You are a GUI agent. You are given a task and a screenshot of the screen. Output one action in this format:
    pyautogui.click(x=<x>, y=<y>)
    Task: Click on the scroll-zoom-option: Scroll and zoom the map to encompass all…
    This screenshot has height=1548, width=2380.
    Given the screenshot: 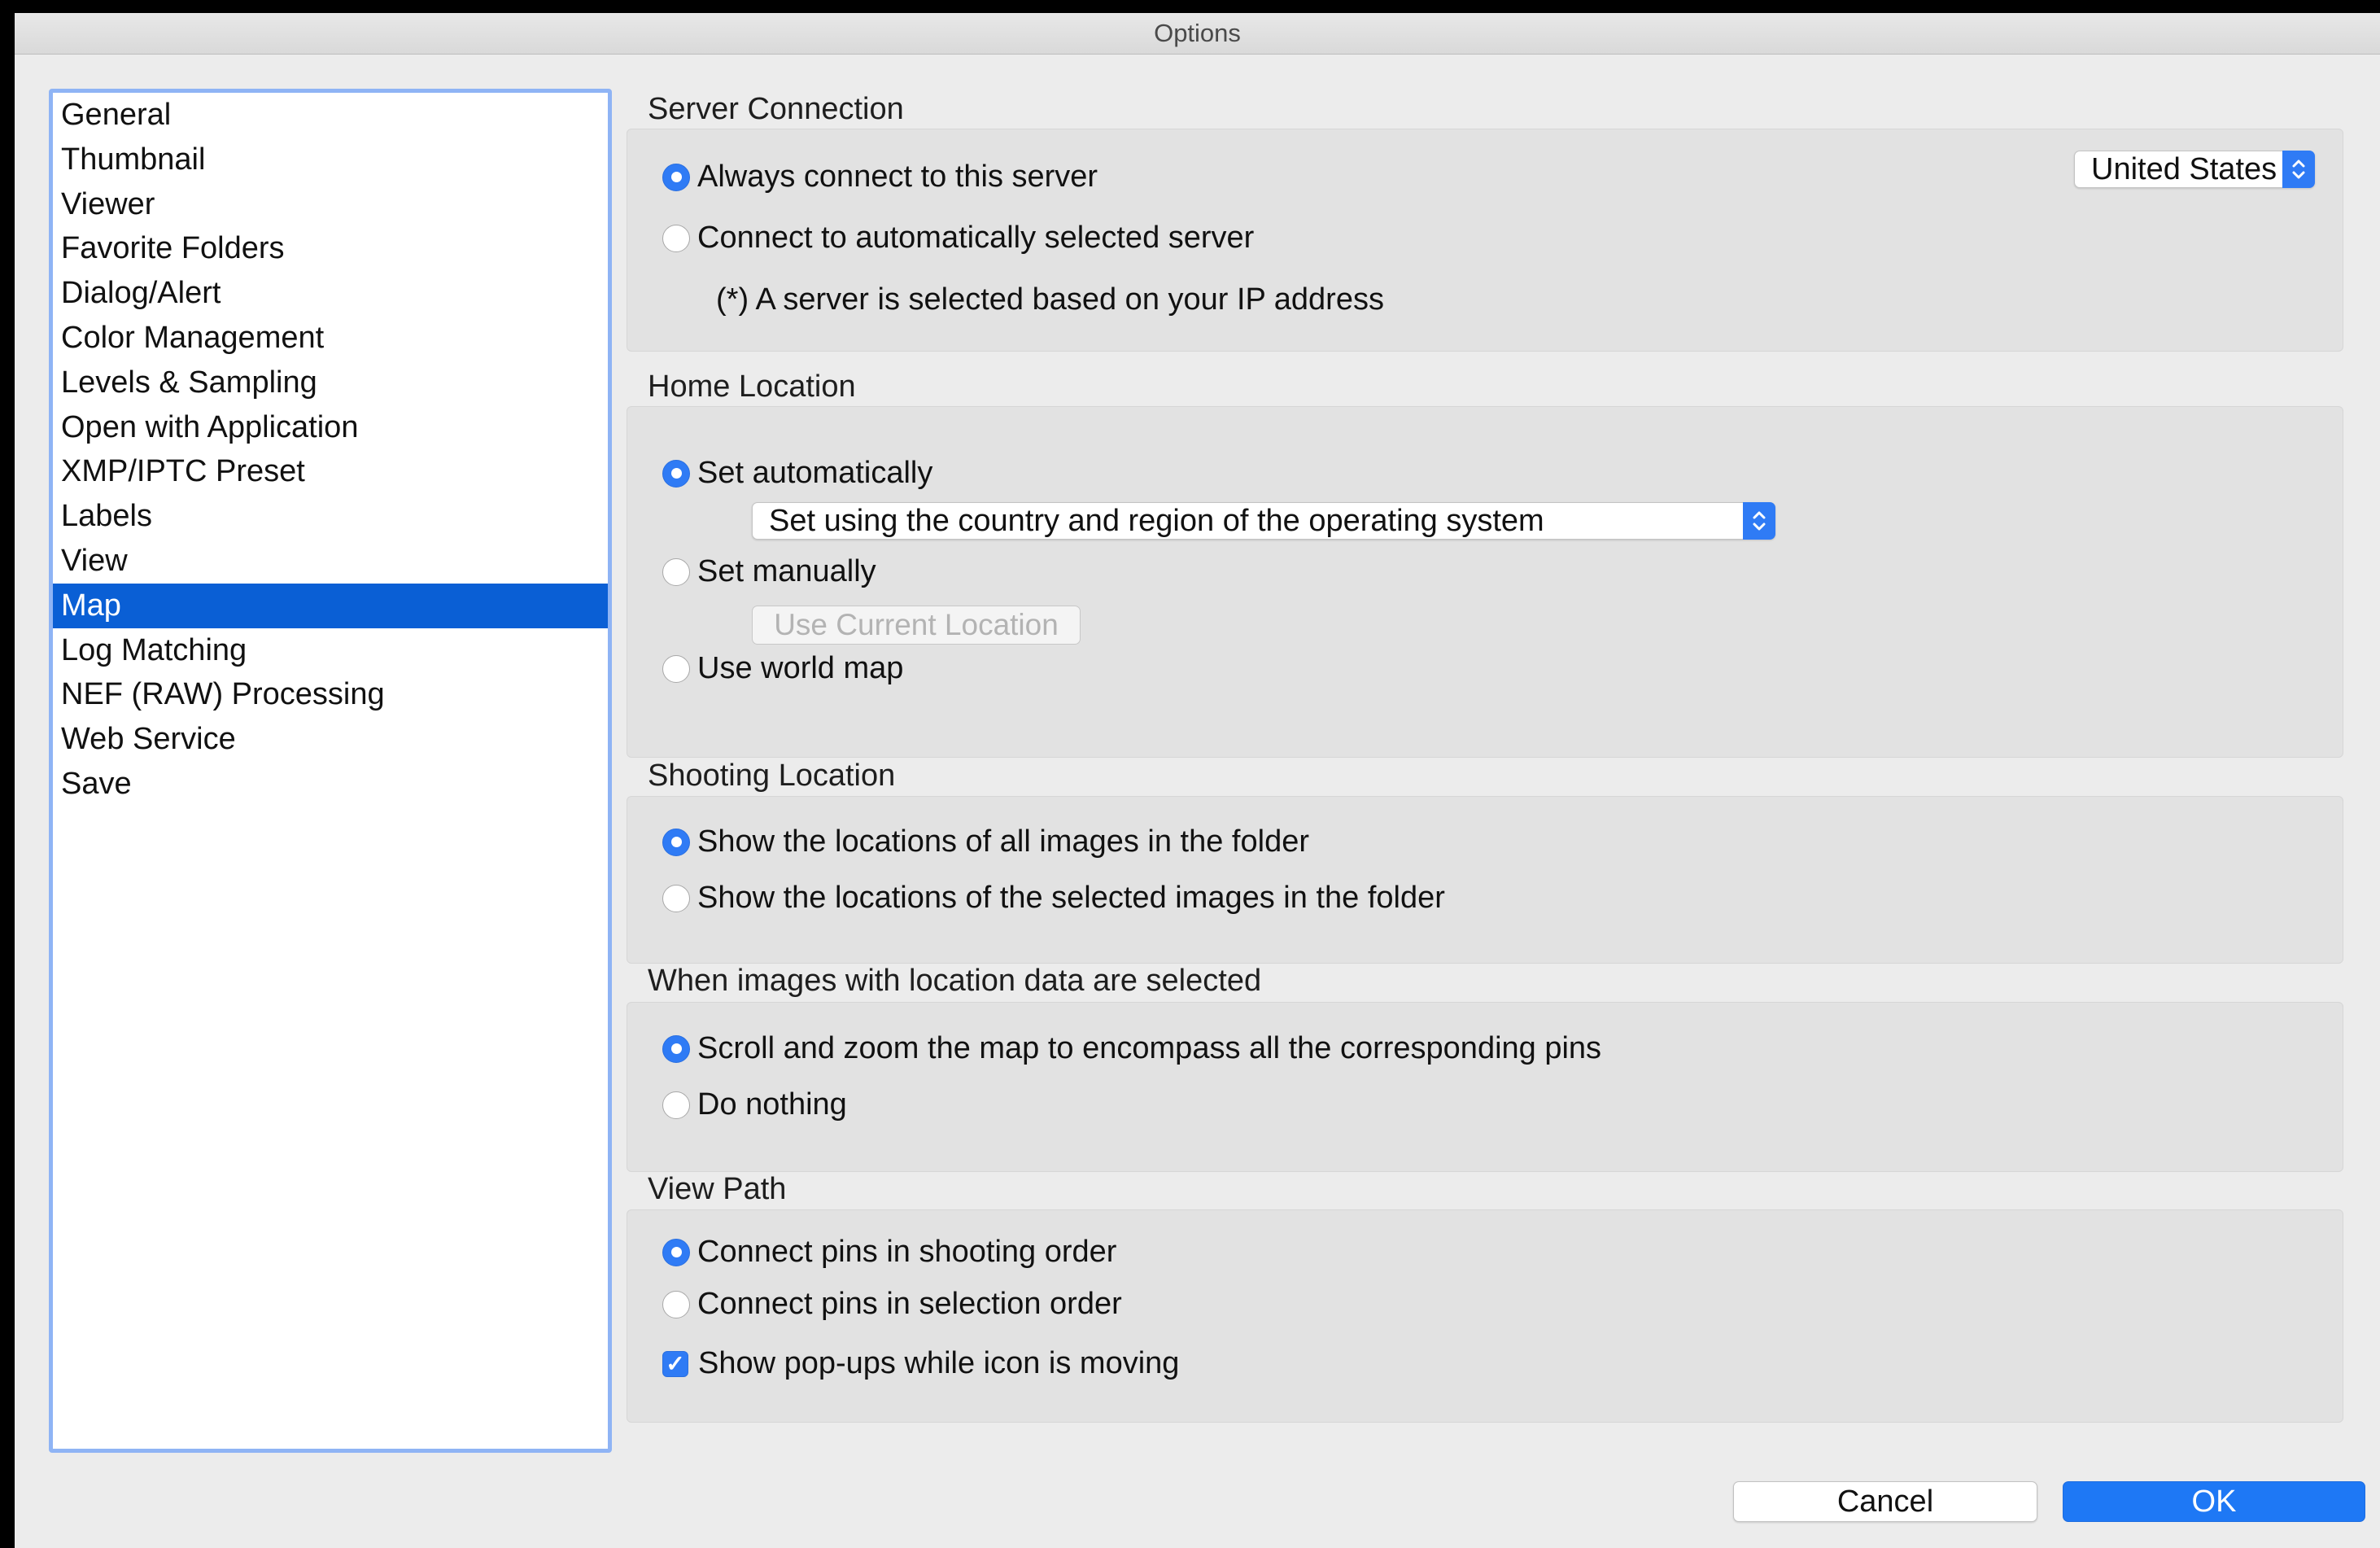 What is the action you would take?
    pyautogui.click(x=1131, y=1048)
    